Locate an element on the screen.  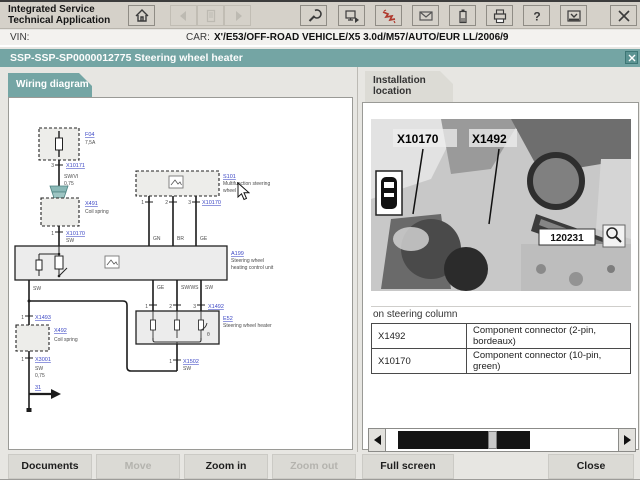
toolbar: Integrated Service Technical Application is located at coordinates (320, 15).